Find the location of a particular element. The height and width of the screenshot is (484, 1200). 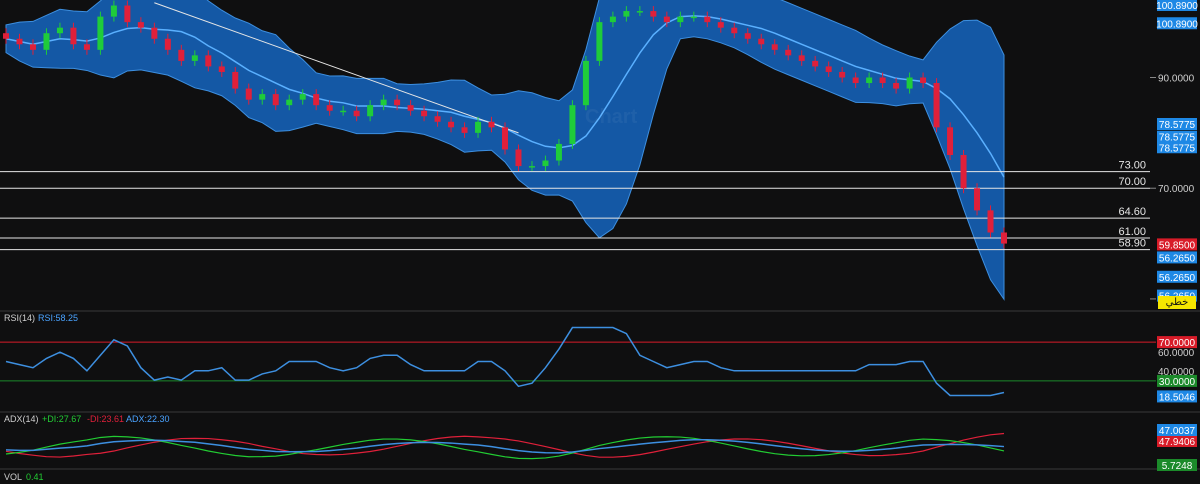

level-label: 58.90 is located at coordinates (1132, 244).